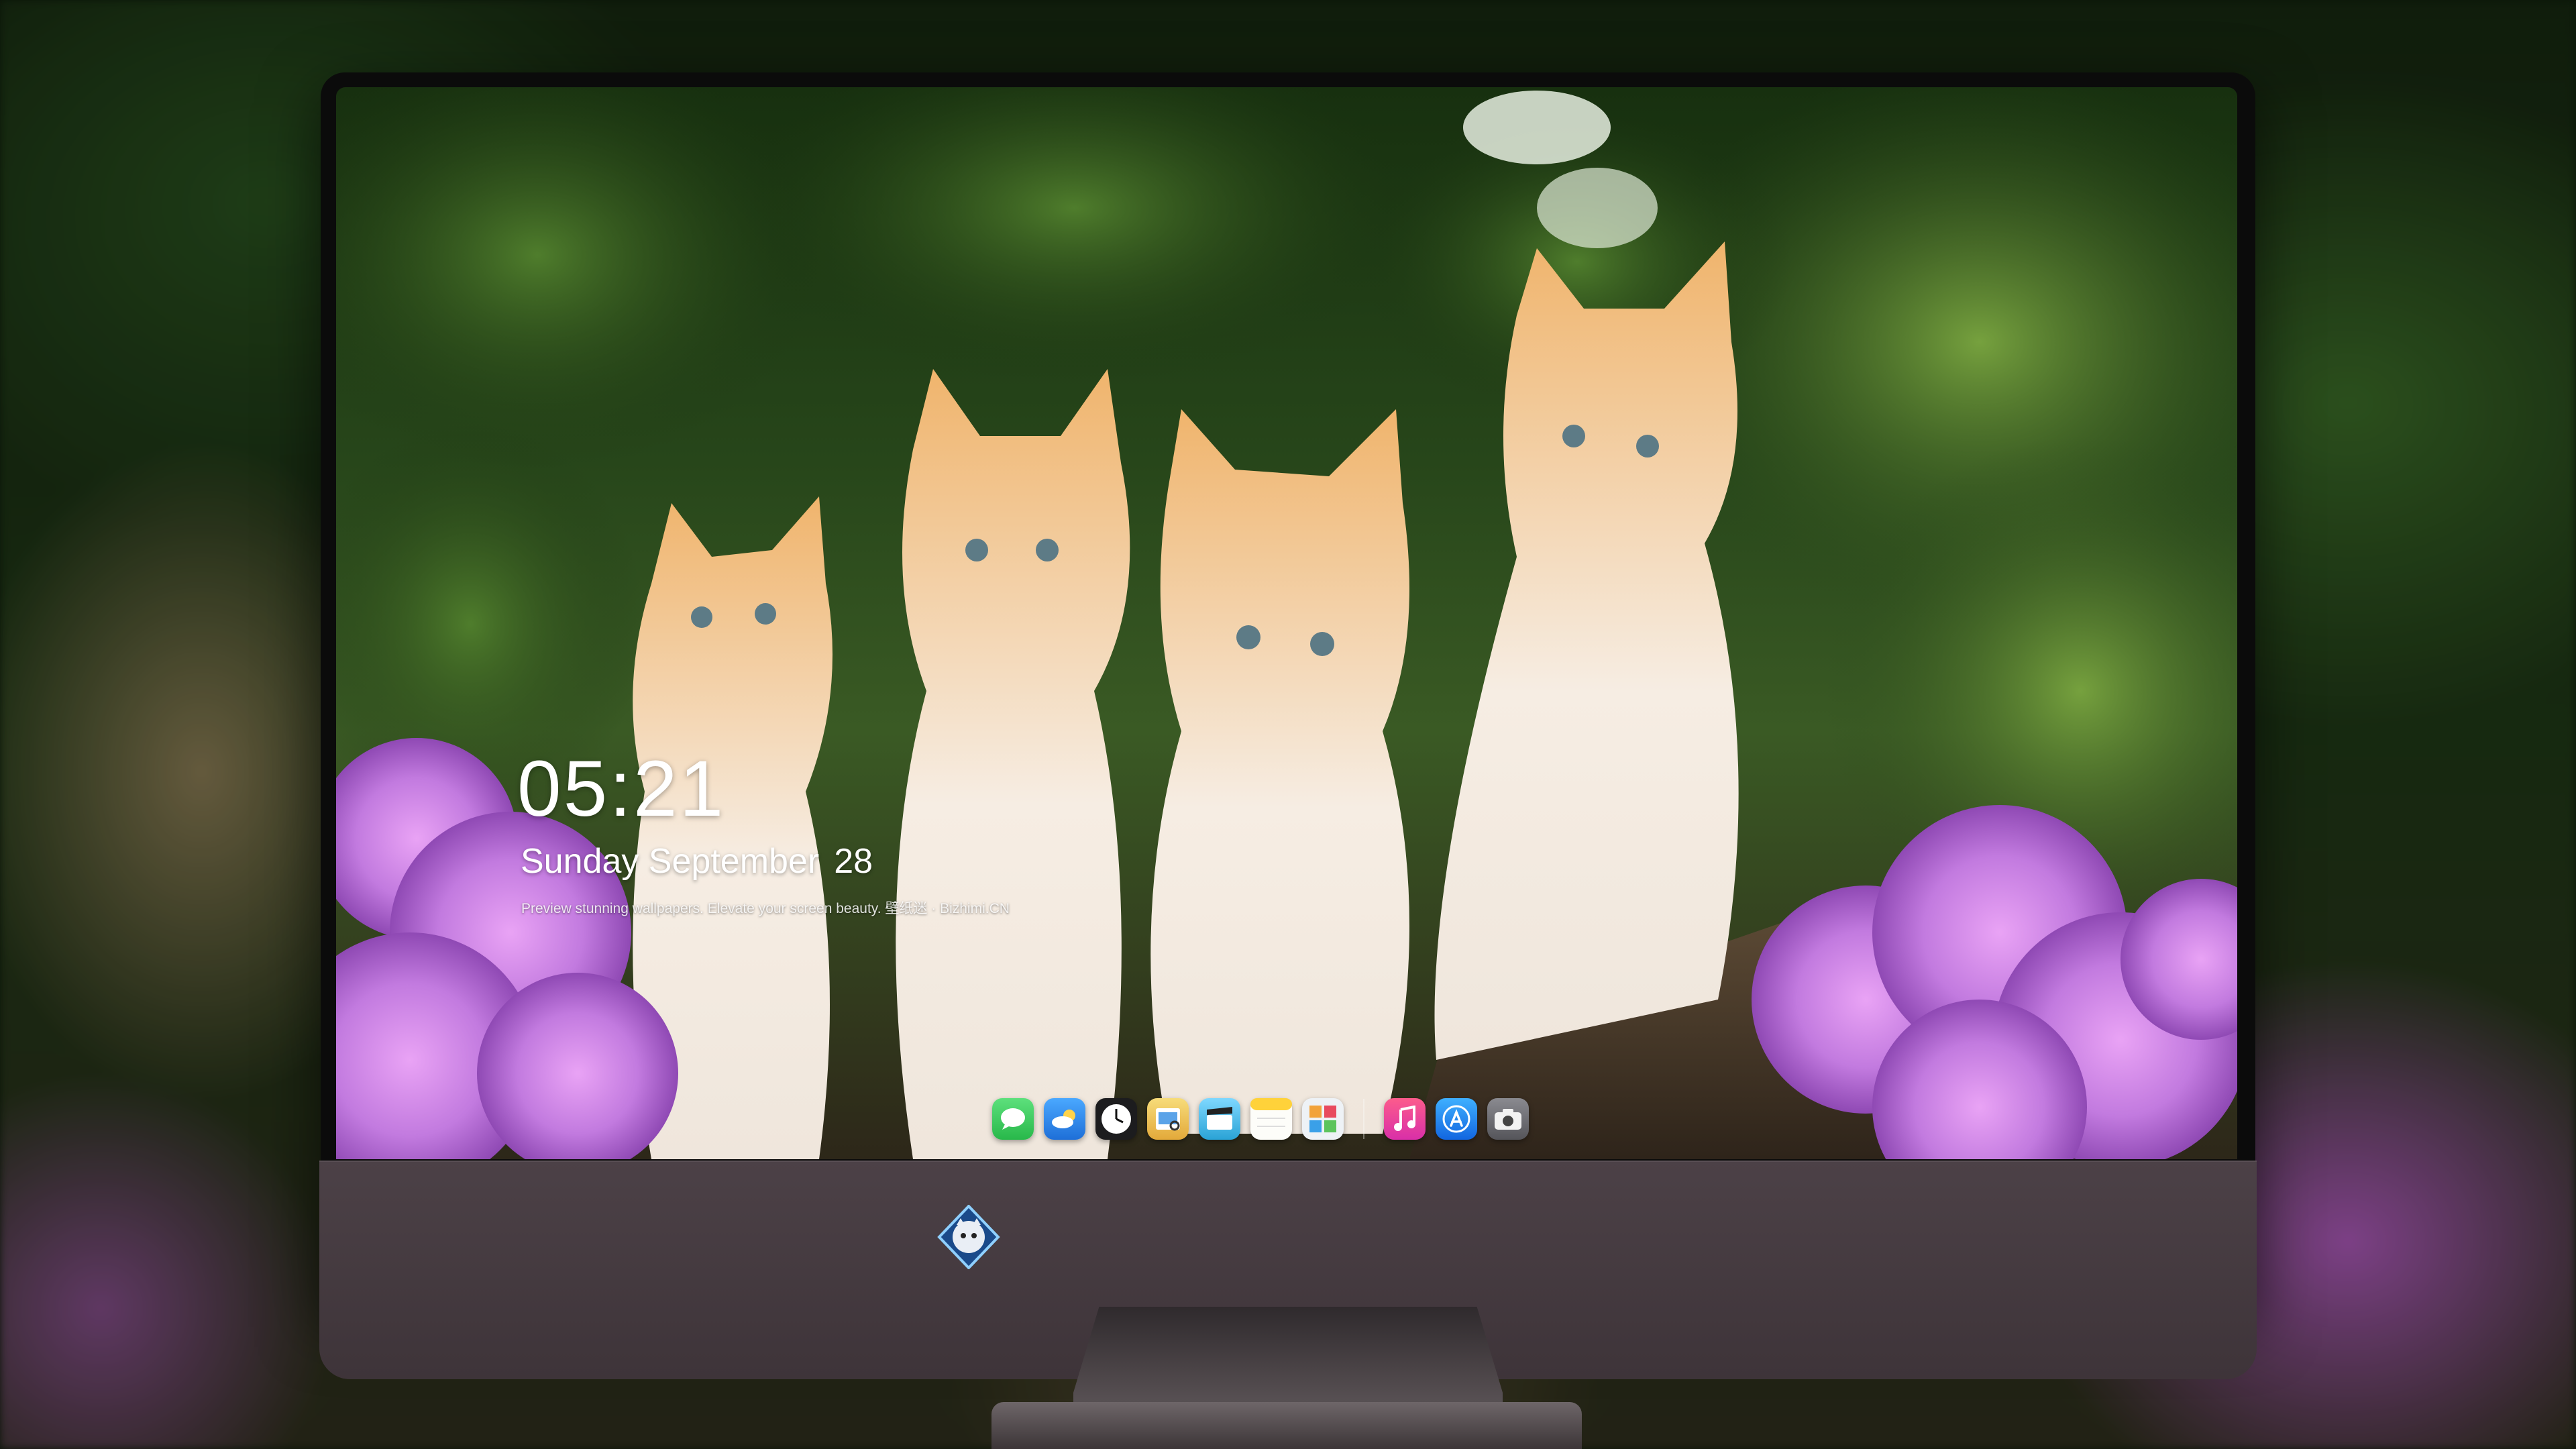  I want to click on messages-icon, so click(1013, 1119).